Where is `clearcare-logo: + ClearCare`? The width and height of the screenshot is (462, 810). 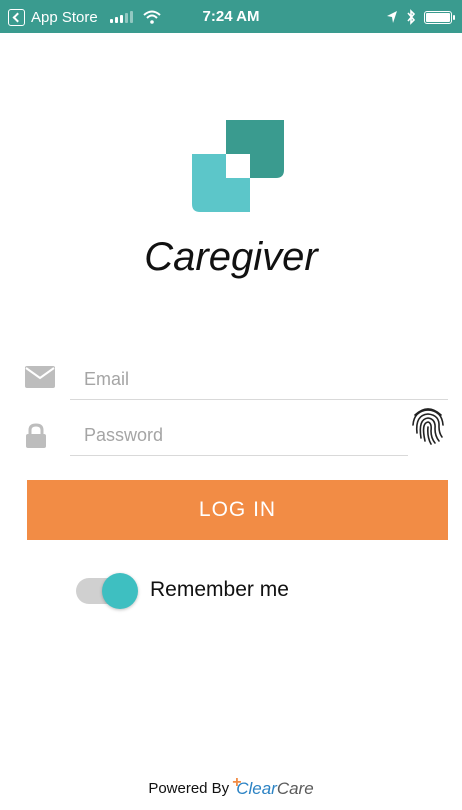
clearcare-logo: + ClearCare is located at coordinates (273, 786).